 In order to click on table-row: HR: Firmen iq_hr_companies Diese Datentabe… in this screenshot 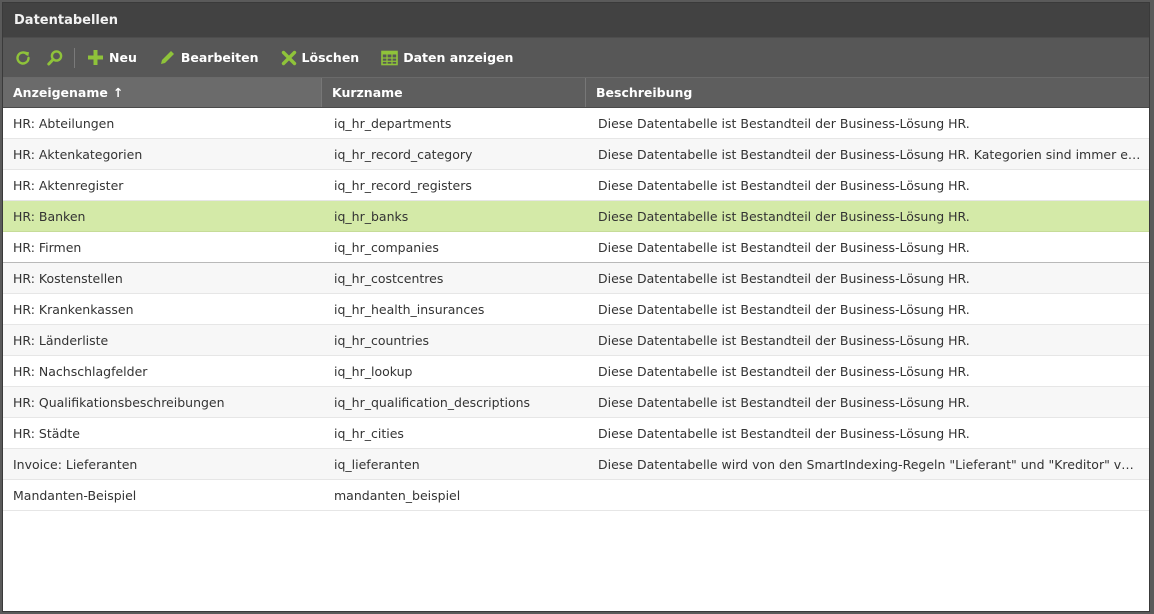, I will do `click(576, 247)`.